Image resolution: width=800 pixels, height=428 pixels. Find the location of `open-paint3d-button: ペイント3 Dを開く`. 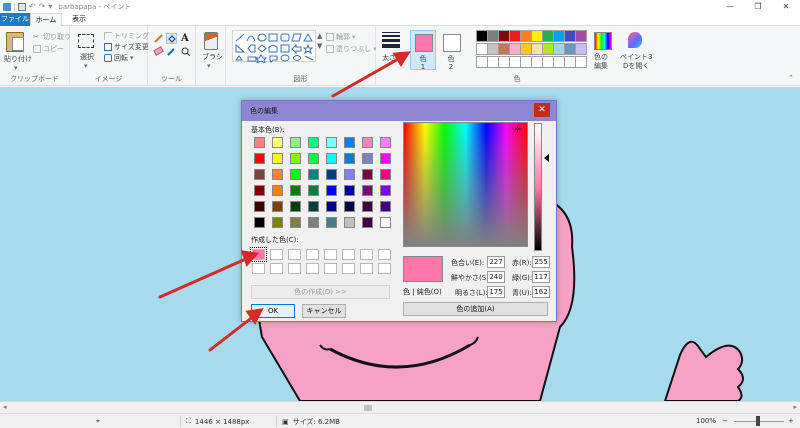

open-paint3d-button: ペイント3 Dを開く is located at coordinates (636, 62).